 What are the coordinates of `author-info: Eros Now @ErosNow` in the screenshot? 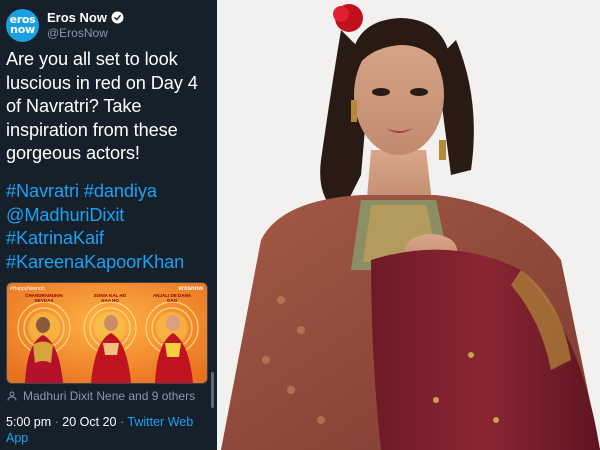 It's located at (85, 25).